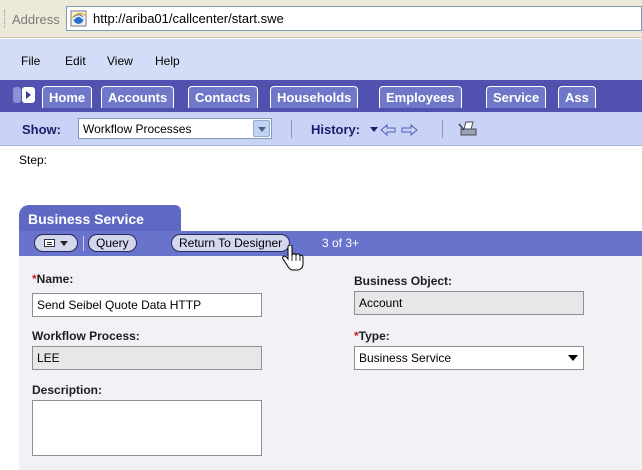  What do you see at coordinates (78, 18) in the screenshot?
I see `ie-page-icon` at bounding box center [78, 18].